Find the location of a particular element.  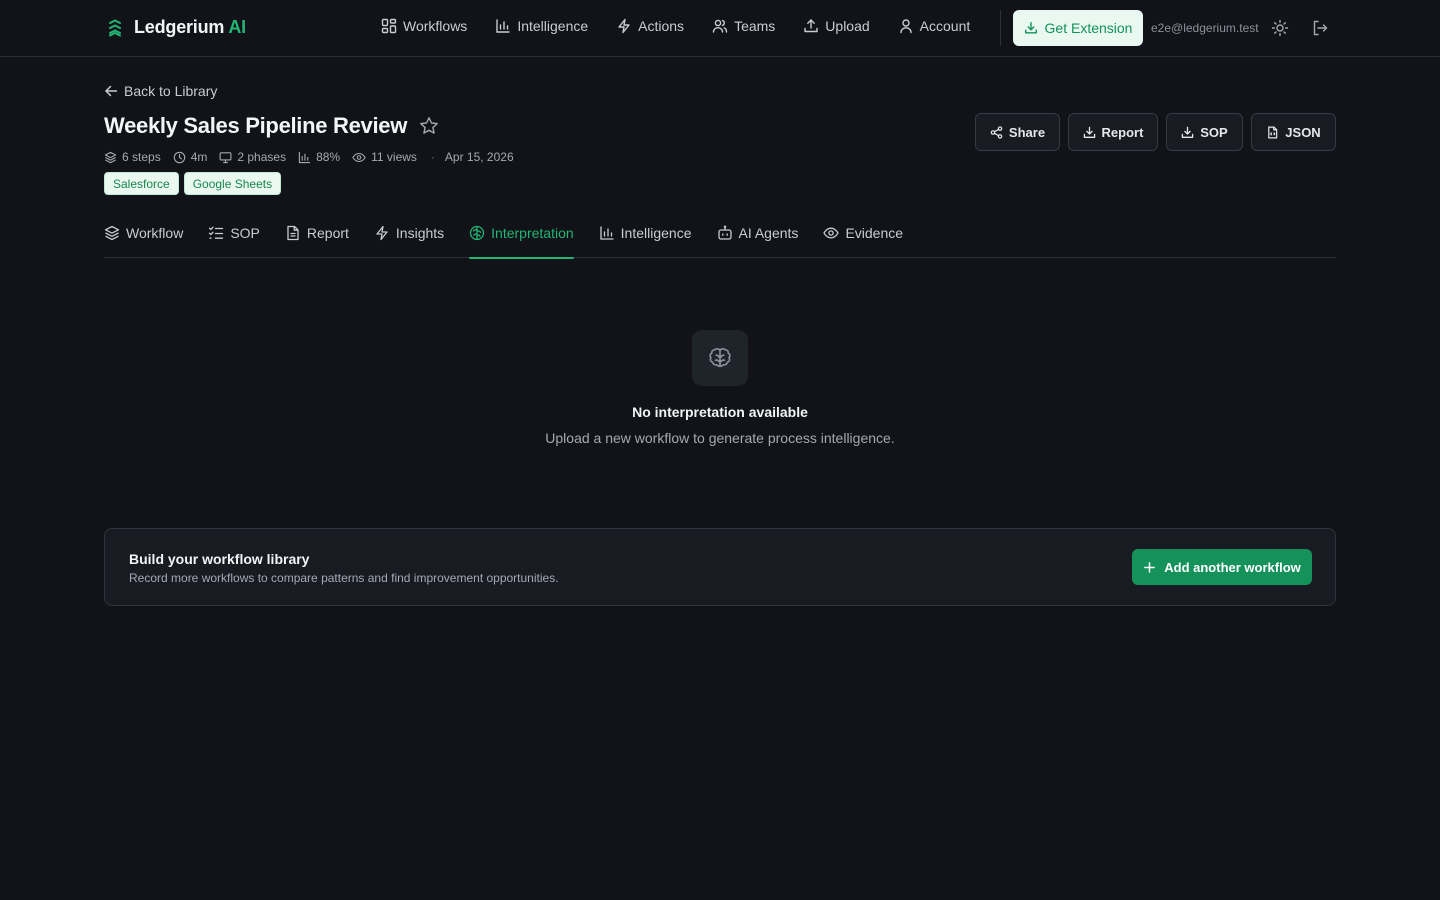

meta-duration-label: 4m is located at coordinates (199, 157).